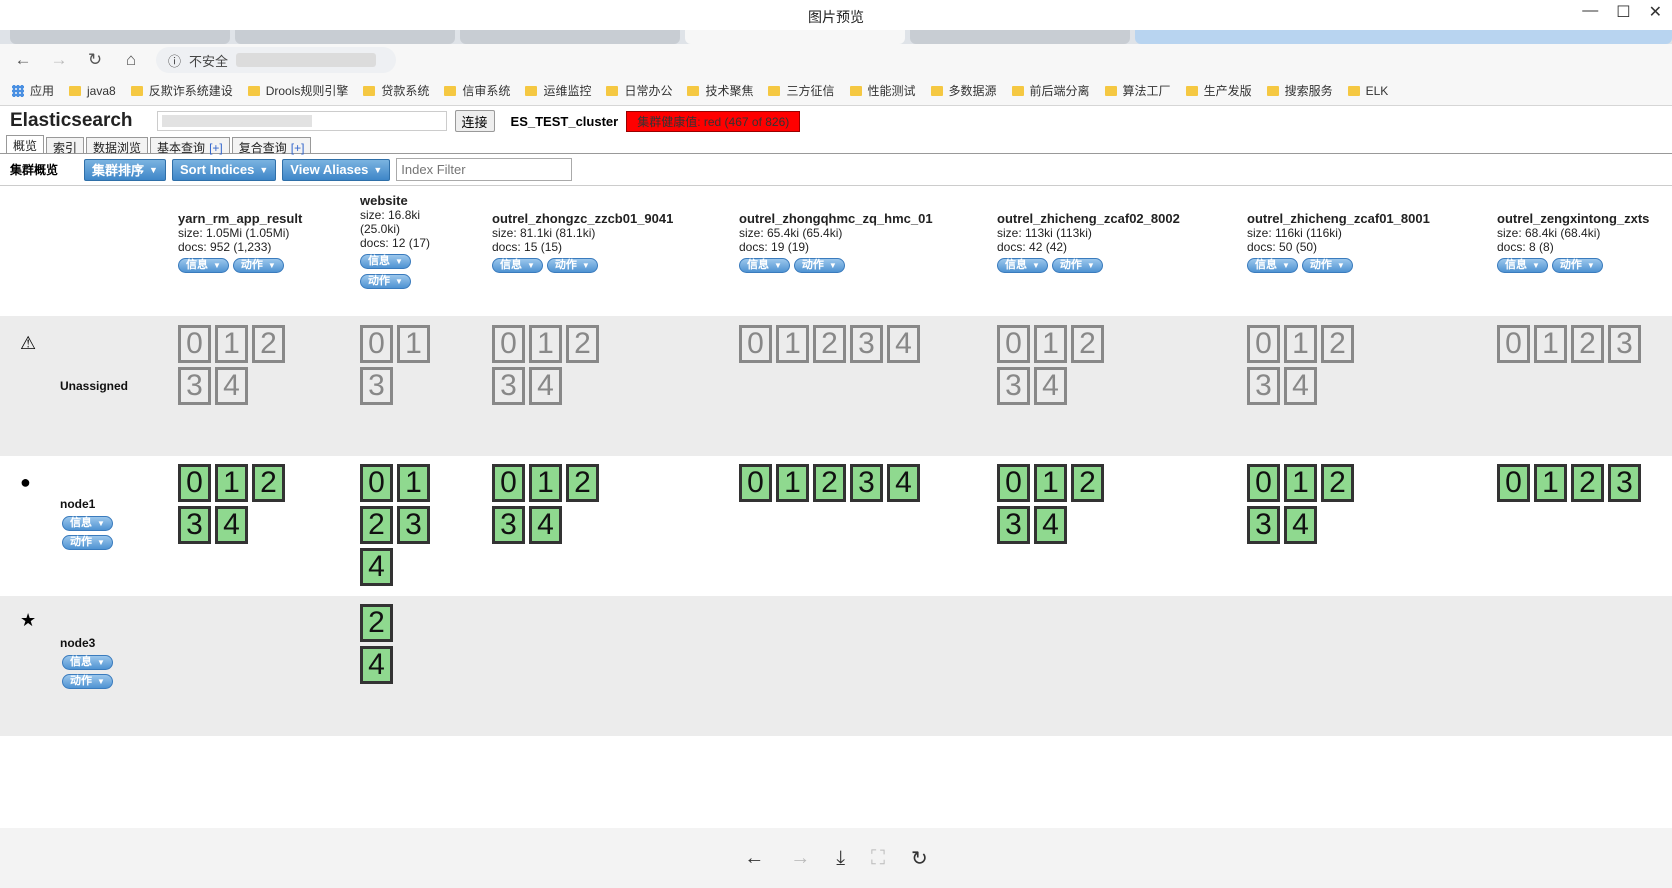  I want to click on view-aliases-button: View Aliases ▼, so click(336, 169).